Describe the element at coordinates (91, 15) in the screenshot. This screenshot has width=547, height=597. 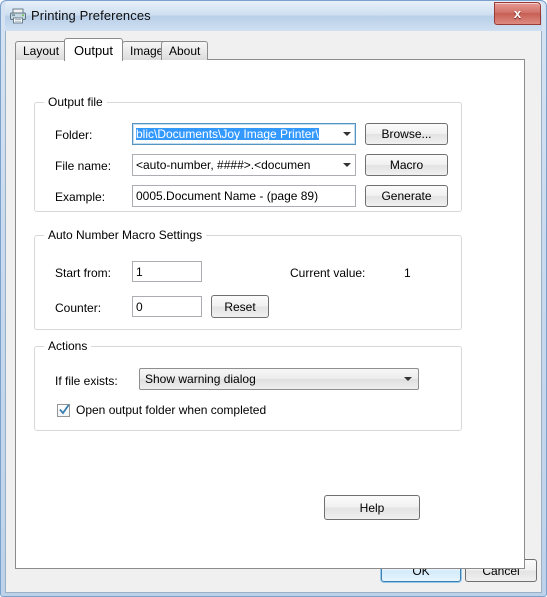
I see `window-title: Printing Preferences` at that location.